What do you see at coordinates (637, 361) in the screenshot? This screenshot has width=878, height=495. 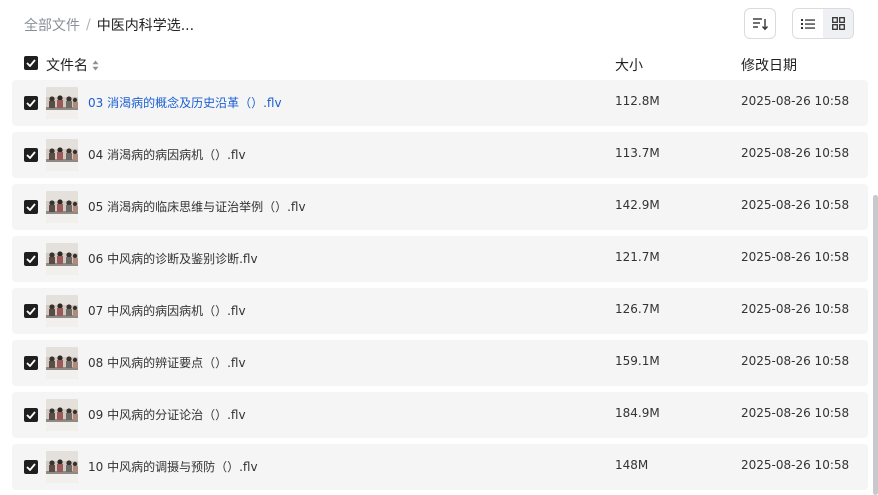 I see `file-size: 159.1M` at bounding box center [637, 361].